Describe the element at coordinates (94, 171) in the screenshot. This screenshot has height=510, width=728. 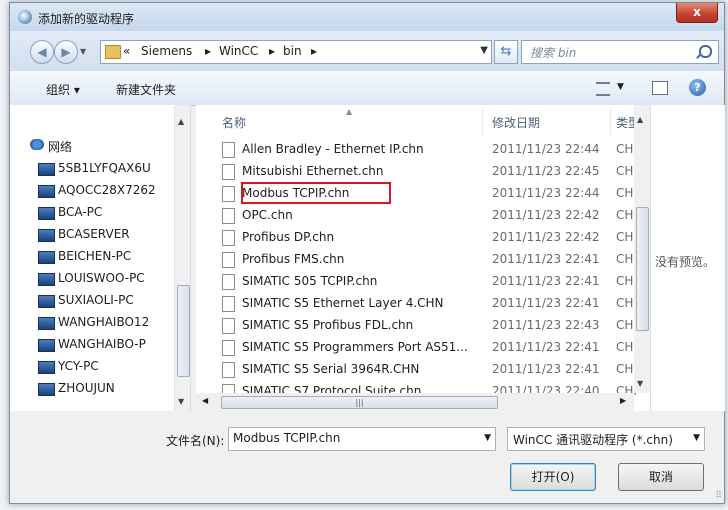
I see `sidebar-item-computer: 5SB1LYFQAX6U` at that location.